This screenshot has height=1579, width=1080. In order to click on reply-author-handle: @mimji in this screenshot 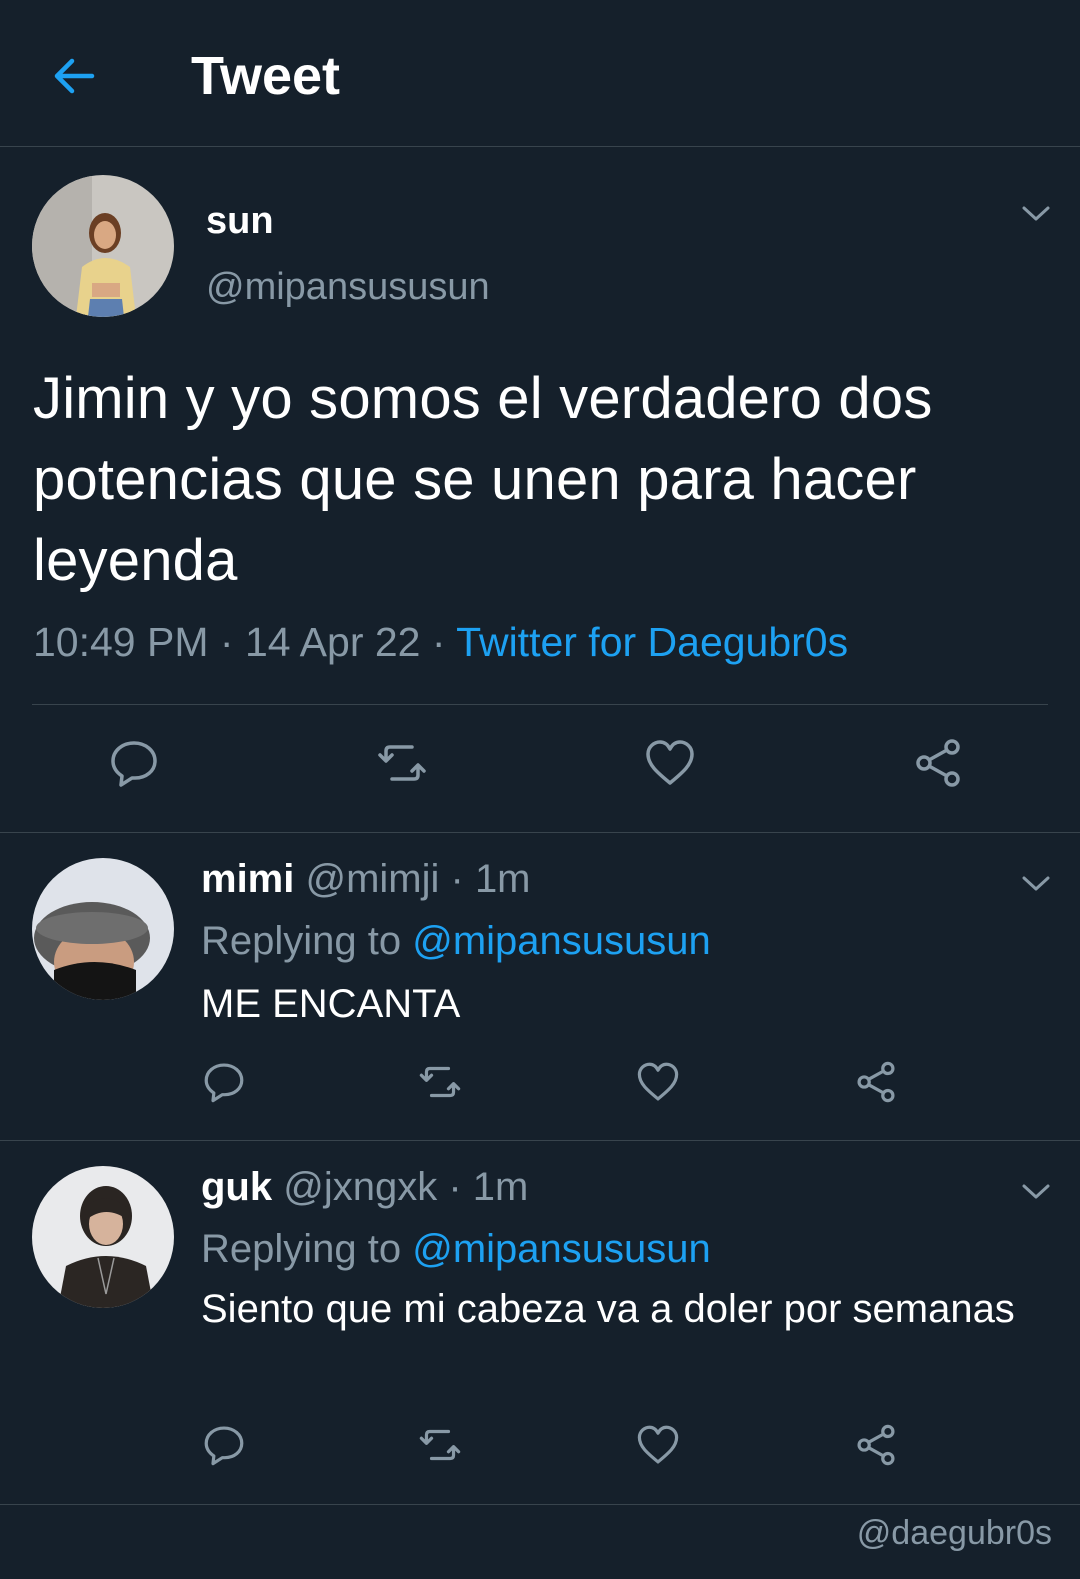, I will do `click(372, 879)`.